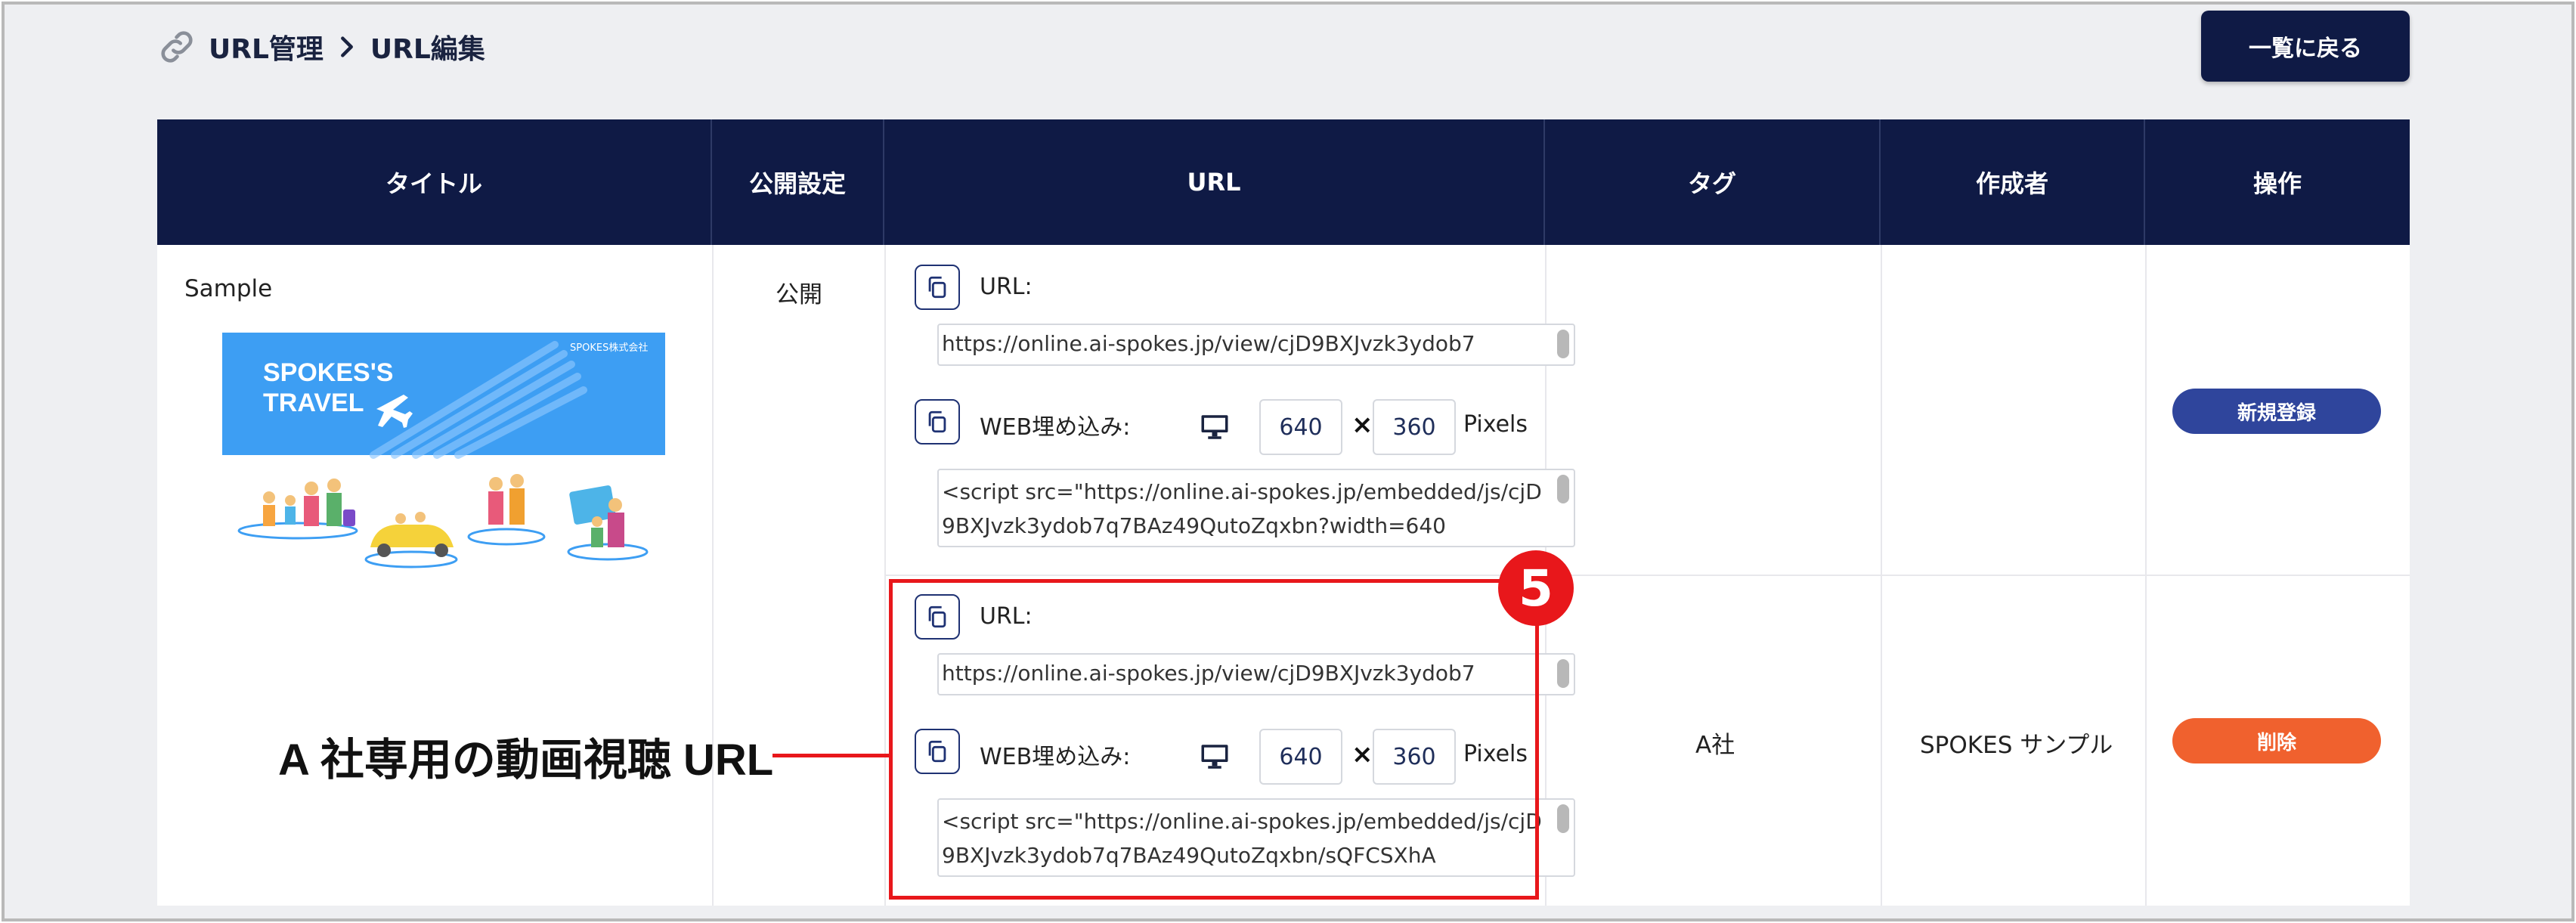 The height and width of the screenshot is (923, 2576). I want to click on travel-illustration, so click(443, 521).